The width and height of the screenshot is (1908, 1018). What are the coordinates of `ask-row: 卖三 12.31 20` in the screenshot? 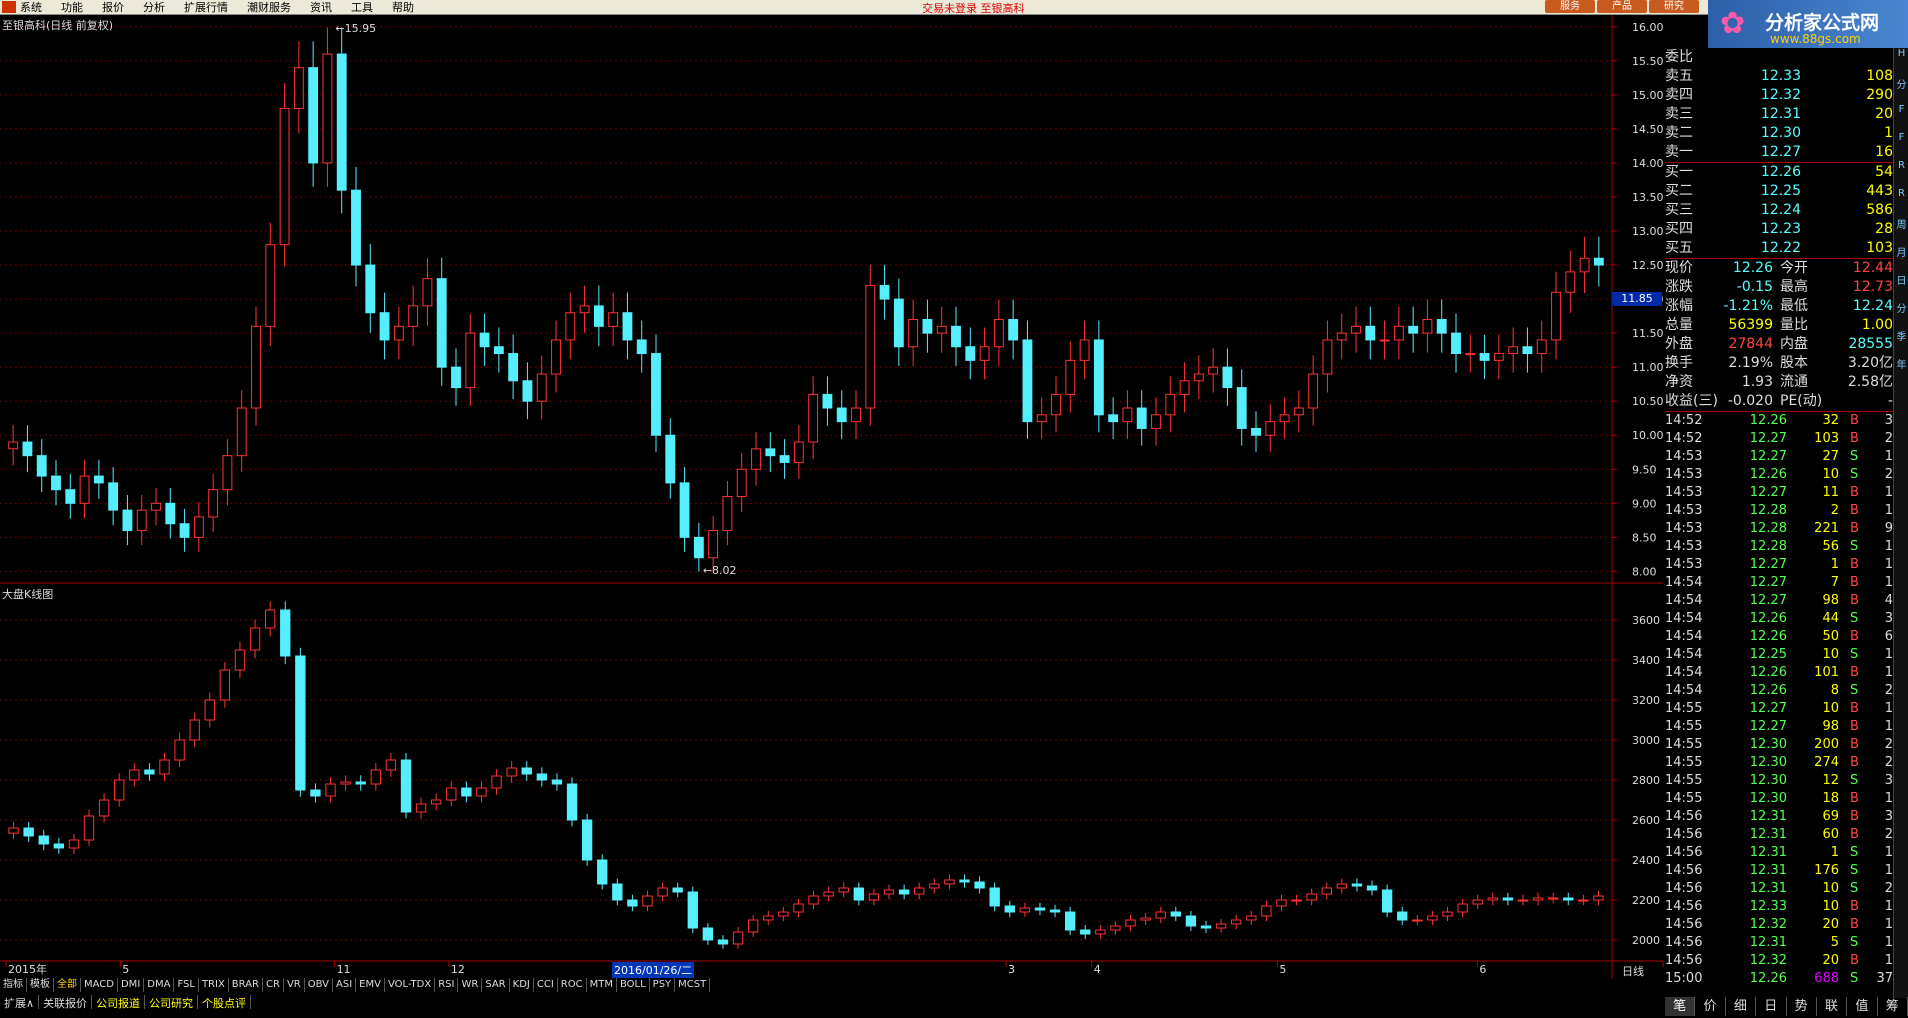 It's located at (1779, 114).